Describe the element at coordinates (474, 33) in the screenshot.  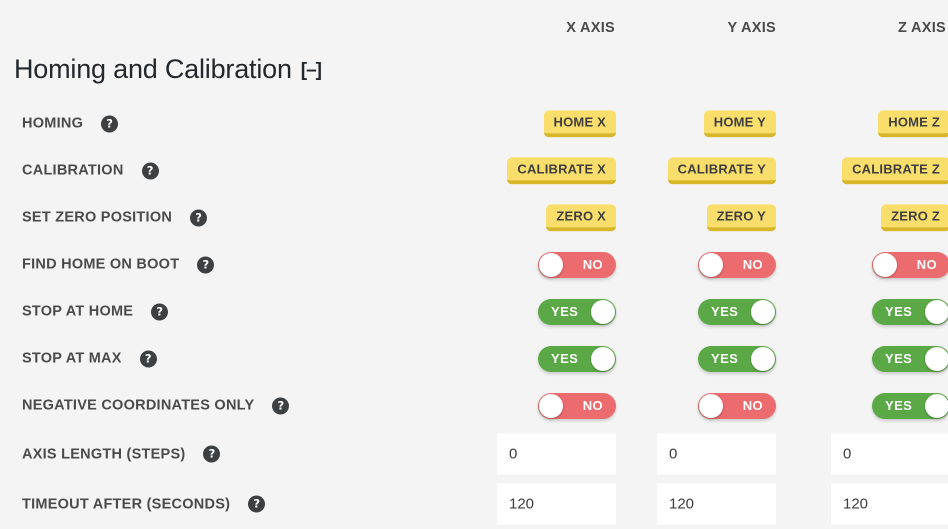
I see `axis-header-row: X AXIS Y AXIS Z AXIS` at that location.